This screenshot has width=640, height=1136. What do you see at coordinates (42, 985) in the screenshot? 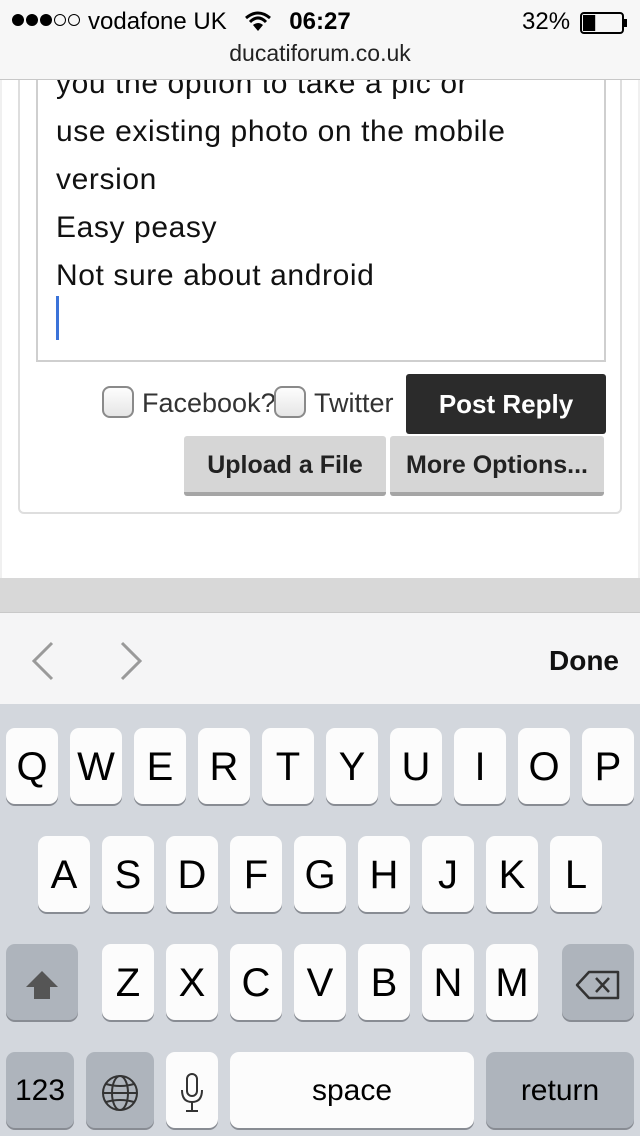
I see `shift-icon` at bounding box center [42, 985].